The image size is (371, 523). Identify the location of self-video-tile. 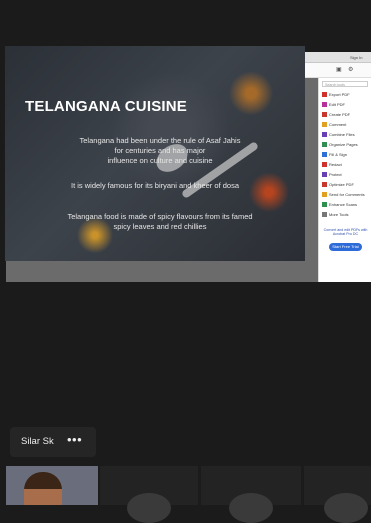
(52, 485).